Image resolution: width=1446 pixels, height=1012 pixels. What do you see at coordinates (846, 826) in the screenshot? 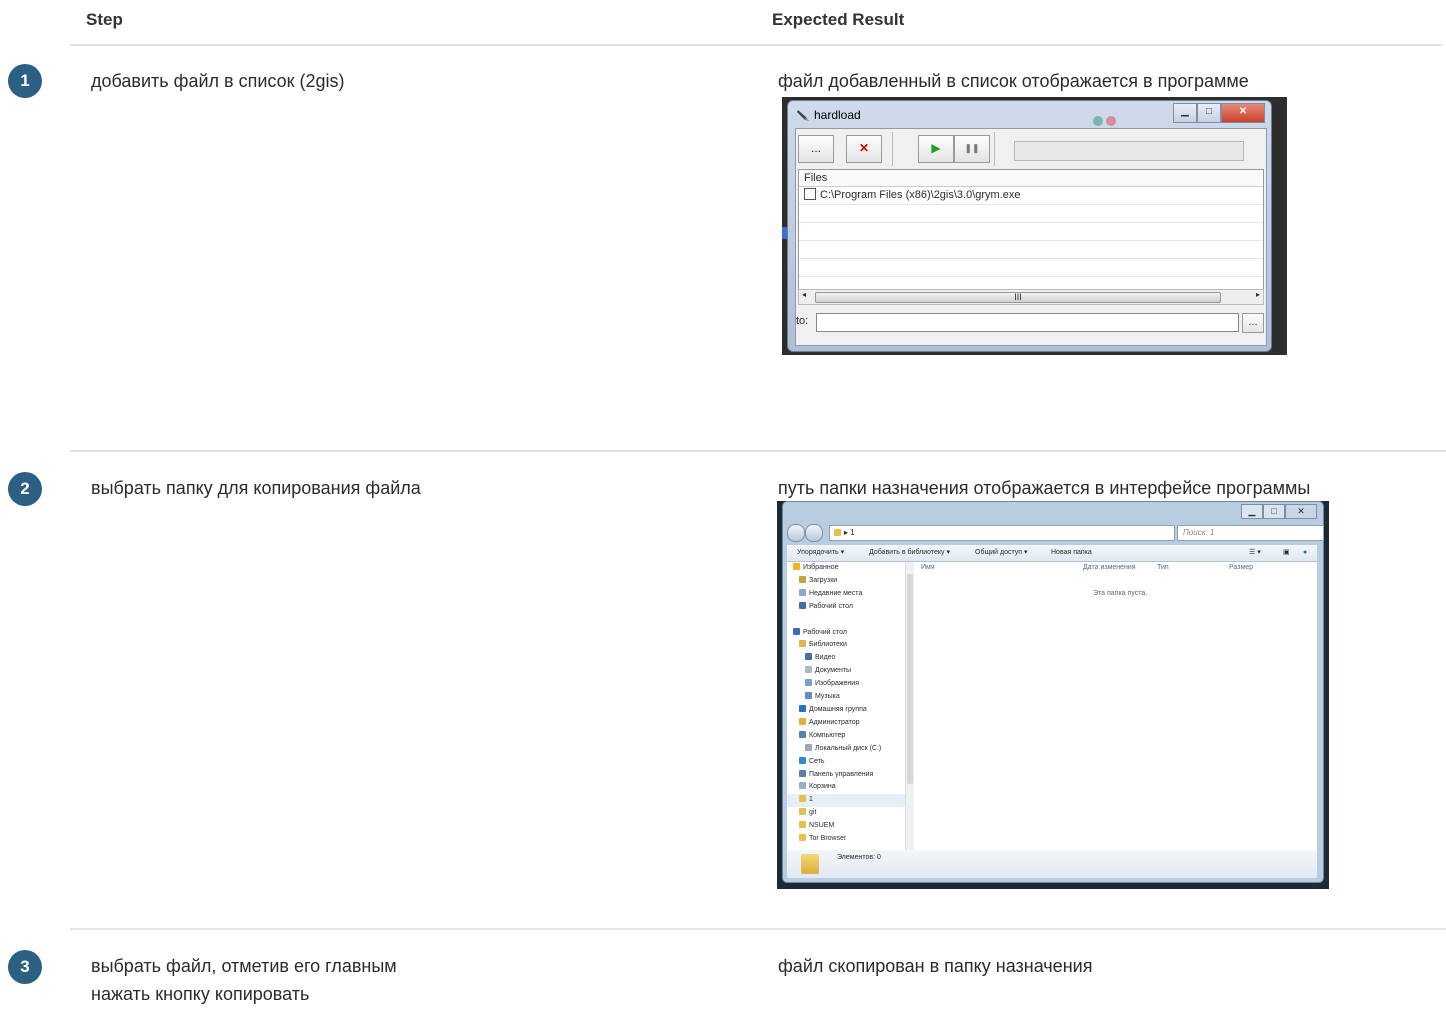
I see `tree-item: NSUEM` at bounding box center [846, 826].